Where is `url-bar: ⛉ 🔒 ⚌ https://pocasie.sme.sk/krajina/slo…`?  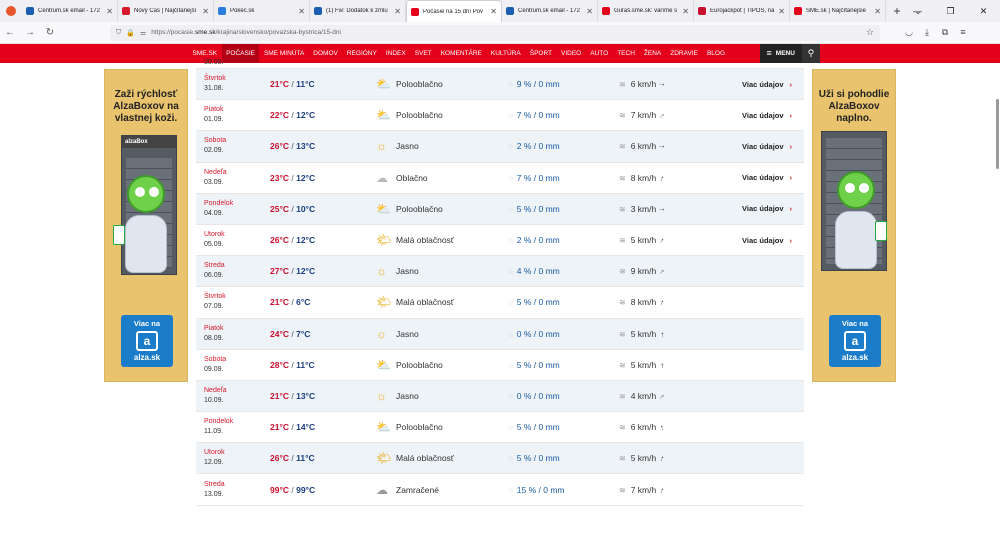
url-bar: ⛉ 🔒 ⚌ https://pocasie.sme.sk/krajina/slo… is located at coordinates (495, 32).